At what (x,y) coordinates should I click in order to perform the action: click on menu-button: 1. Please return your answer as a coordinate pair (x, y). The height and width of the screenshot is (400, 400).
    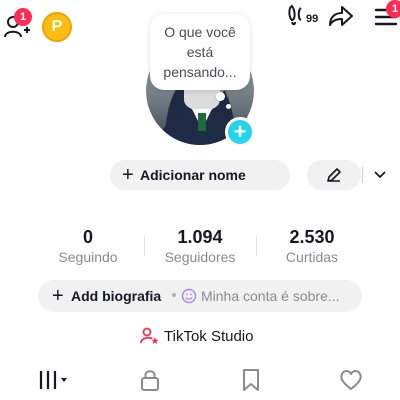
    Looking at the image, I should click on (387, 16).